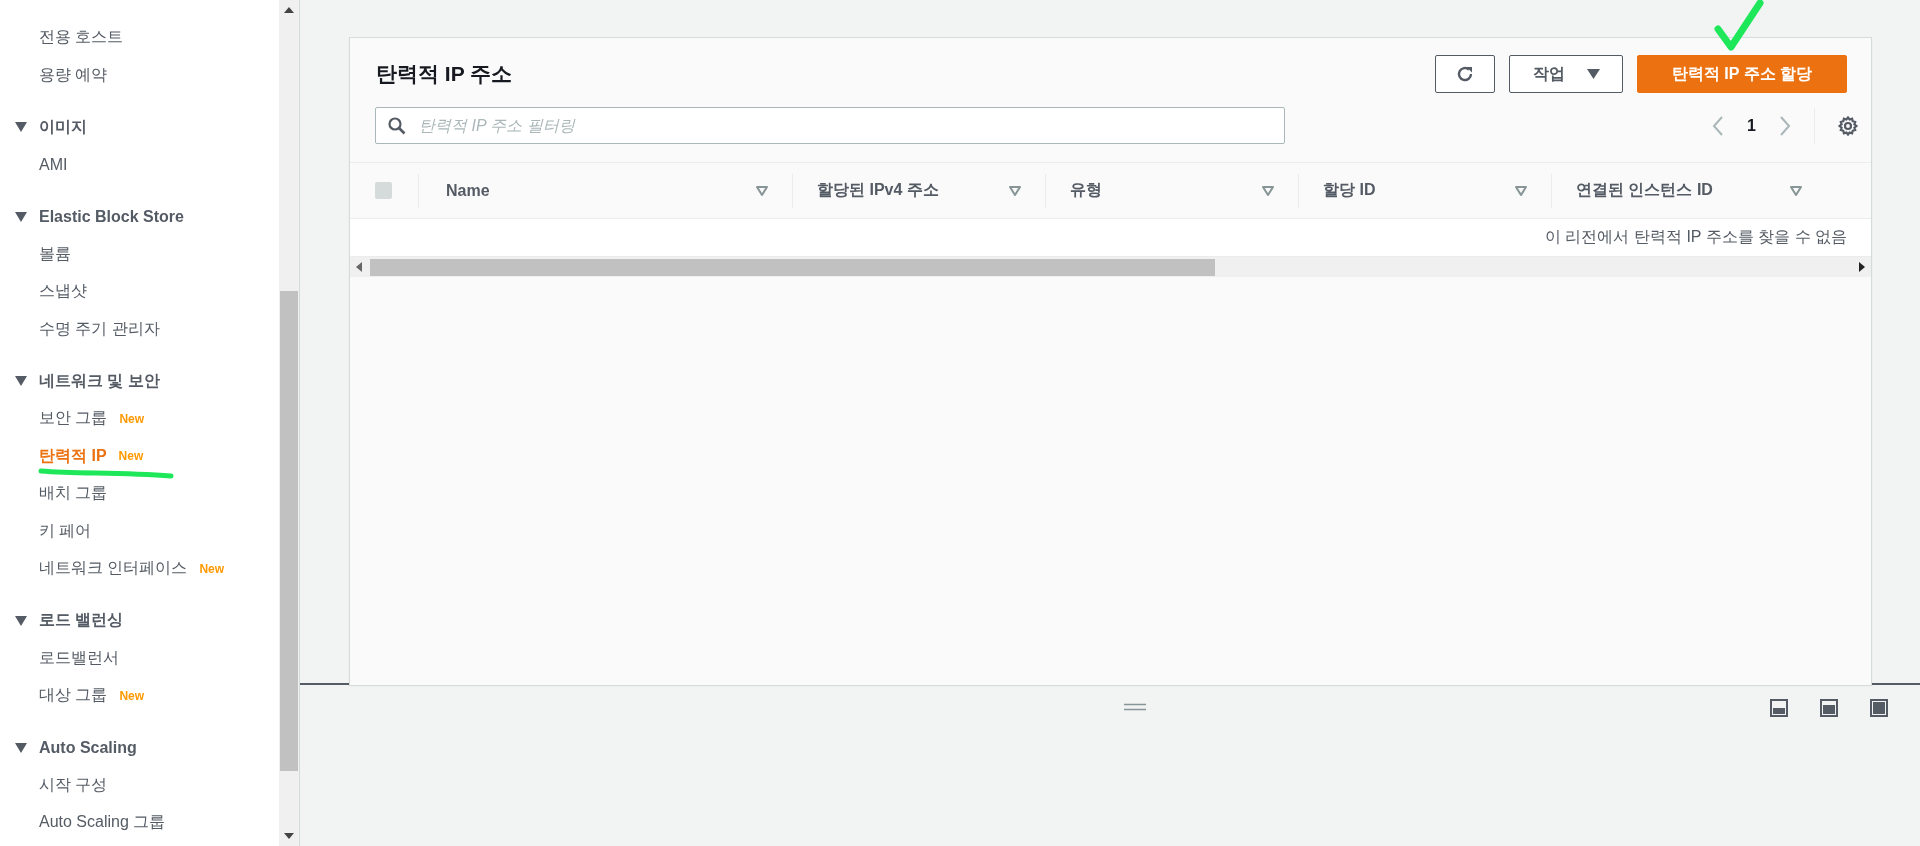 The image size is (1920, 846). Describe the element at coordinates (830, 125) in the screenshot. I see `search-field: 탄력적 IP 주소 필터링` at that location.